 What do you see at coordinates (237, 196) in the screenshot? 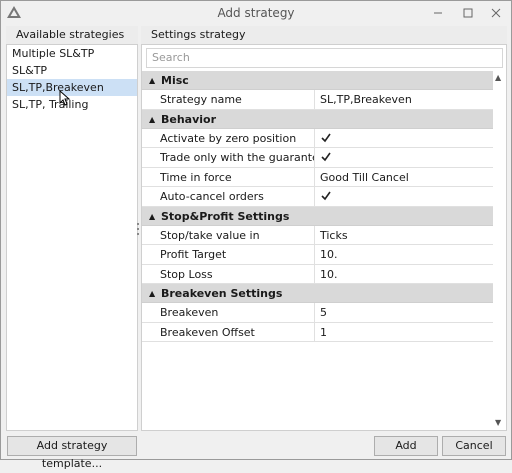
I see `property-name: Auto-cancel orders` at bounding box center [237, 196].